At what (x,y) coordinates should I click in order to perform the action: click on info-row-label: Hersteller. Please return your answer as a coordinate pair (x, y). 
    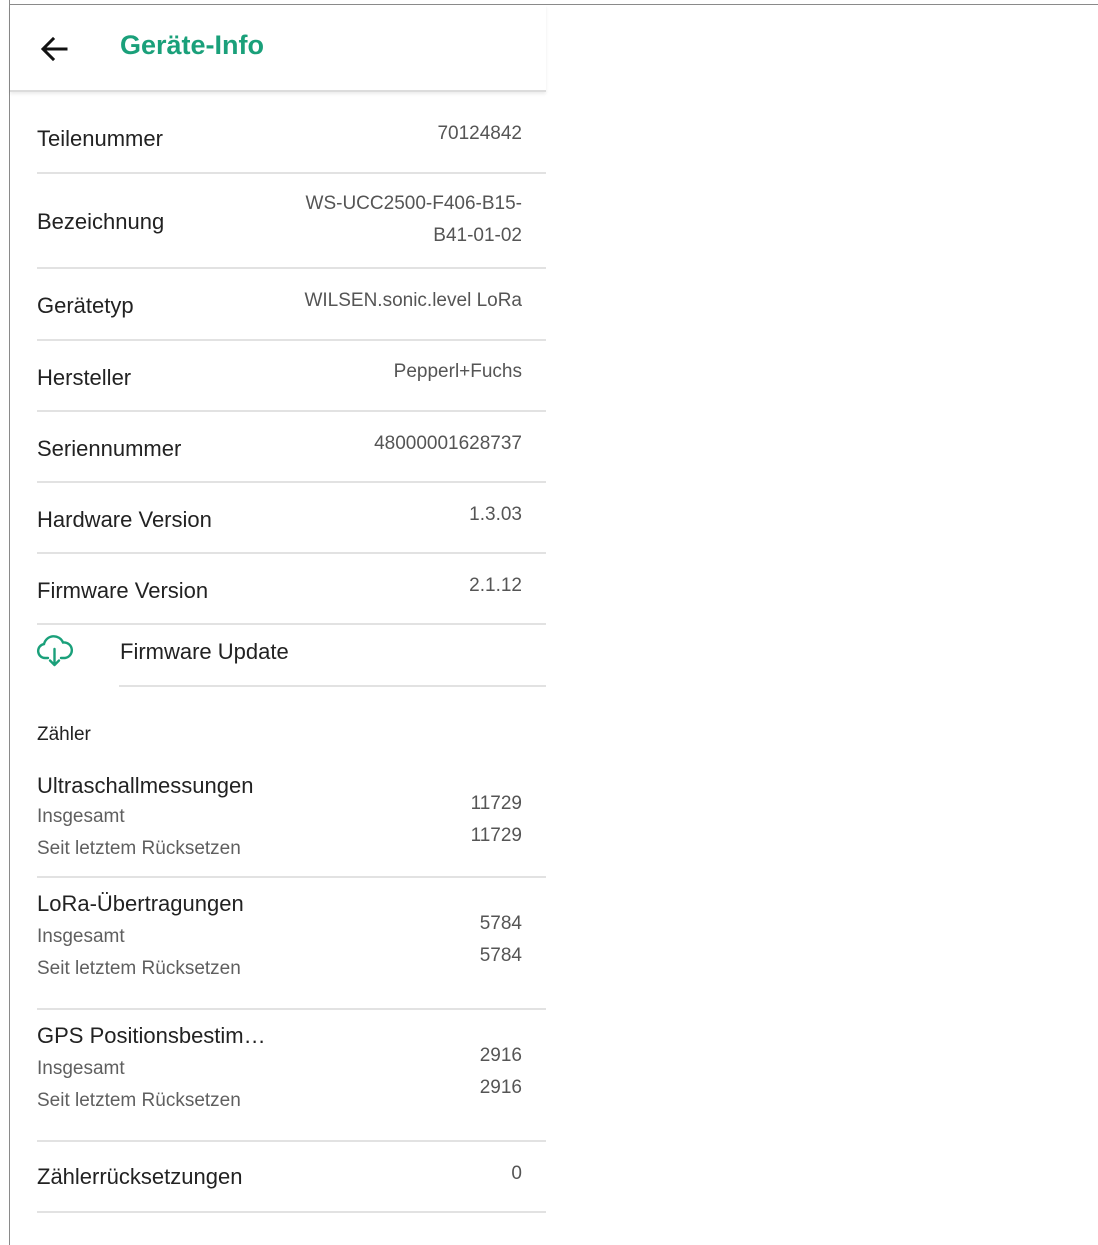
    Looking at the image, I should click on (84, 377).